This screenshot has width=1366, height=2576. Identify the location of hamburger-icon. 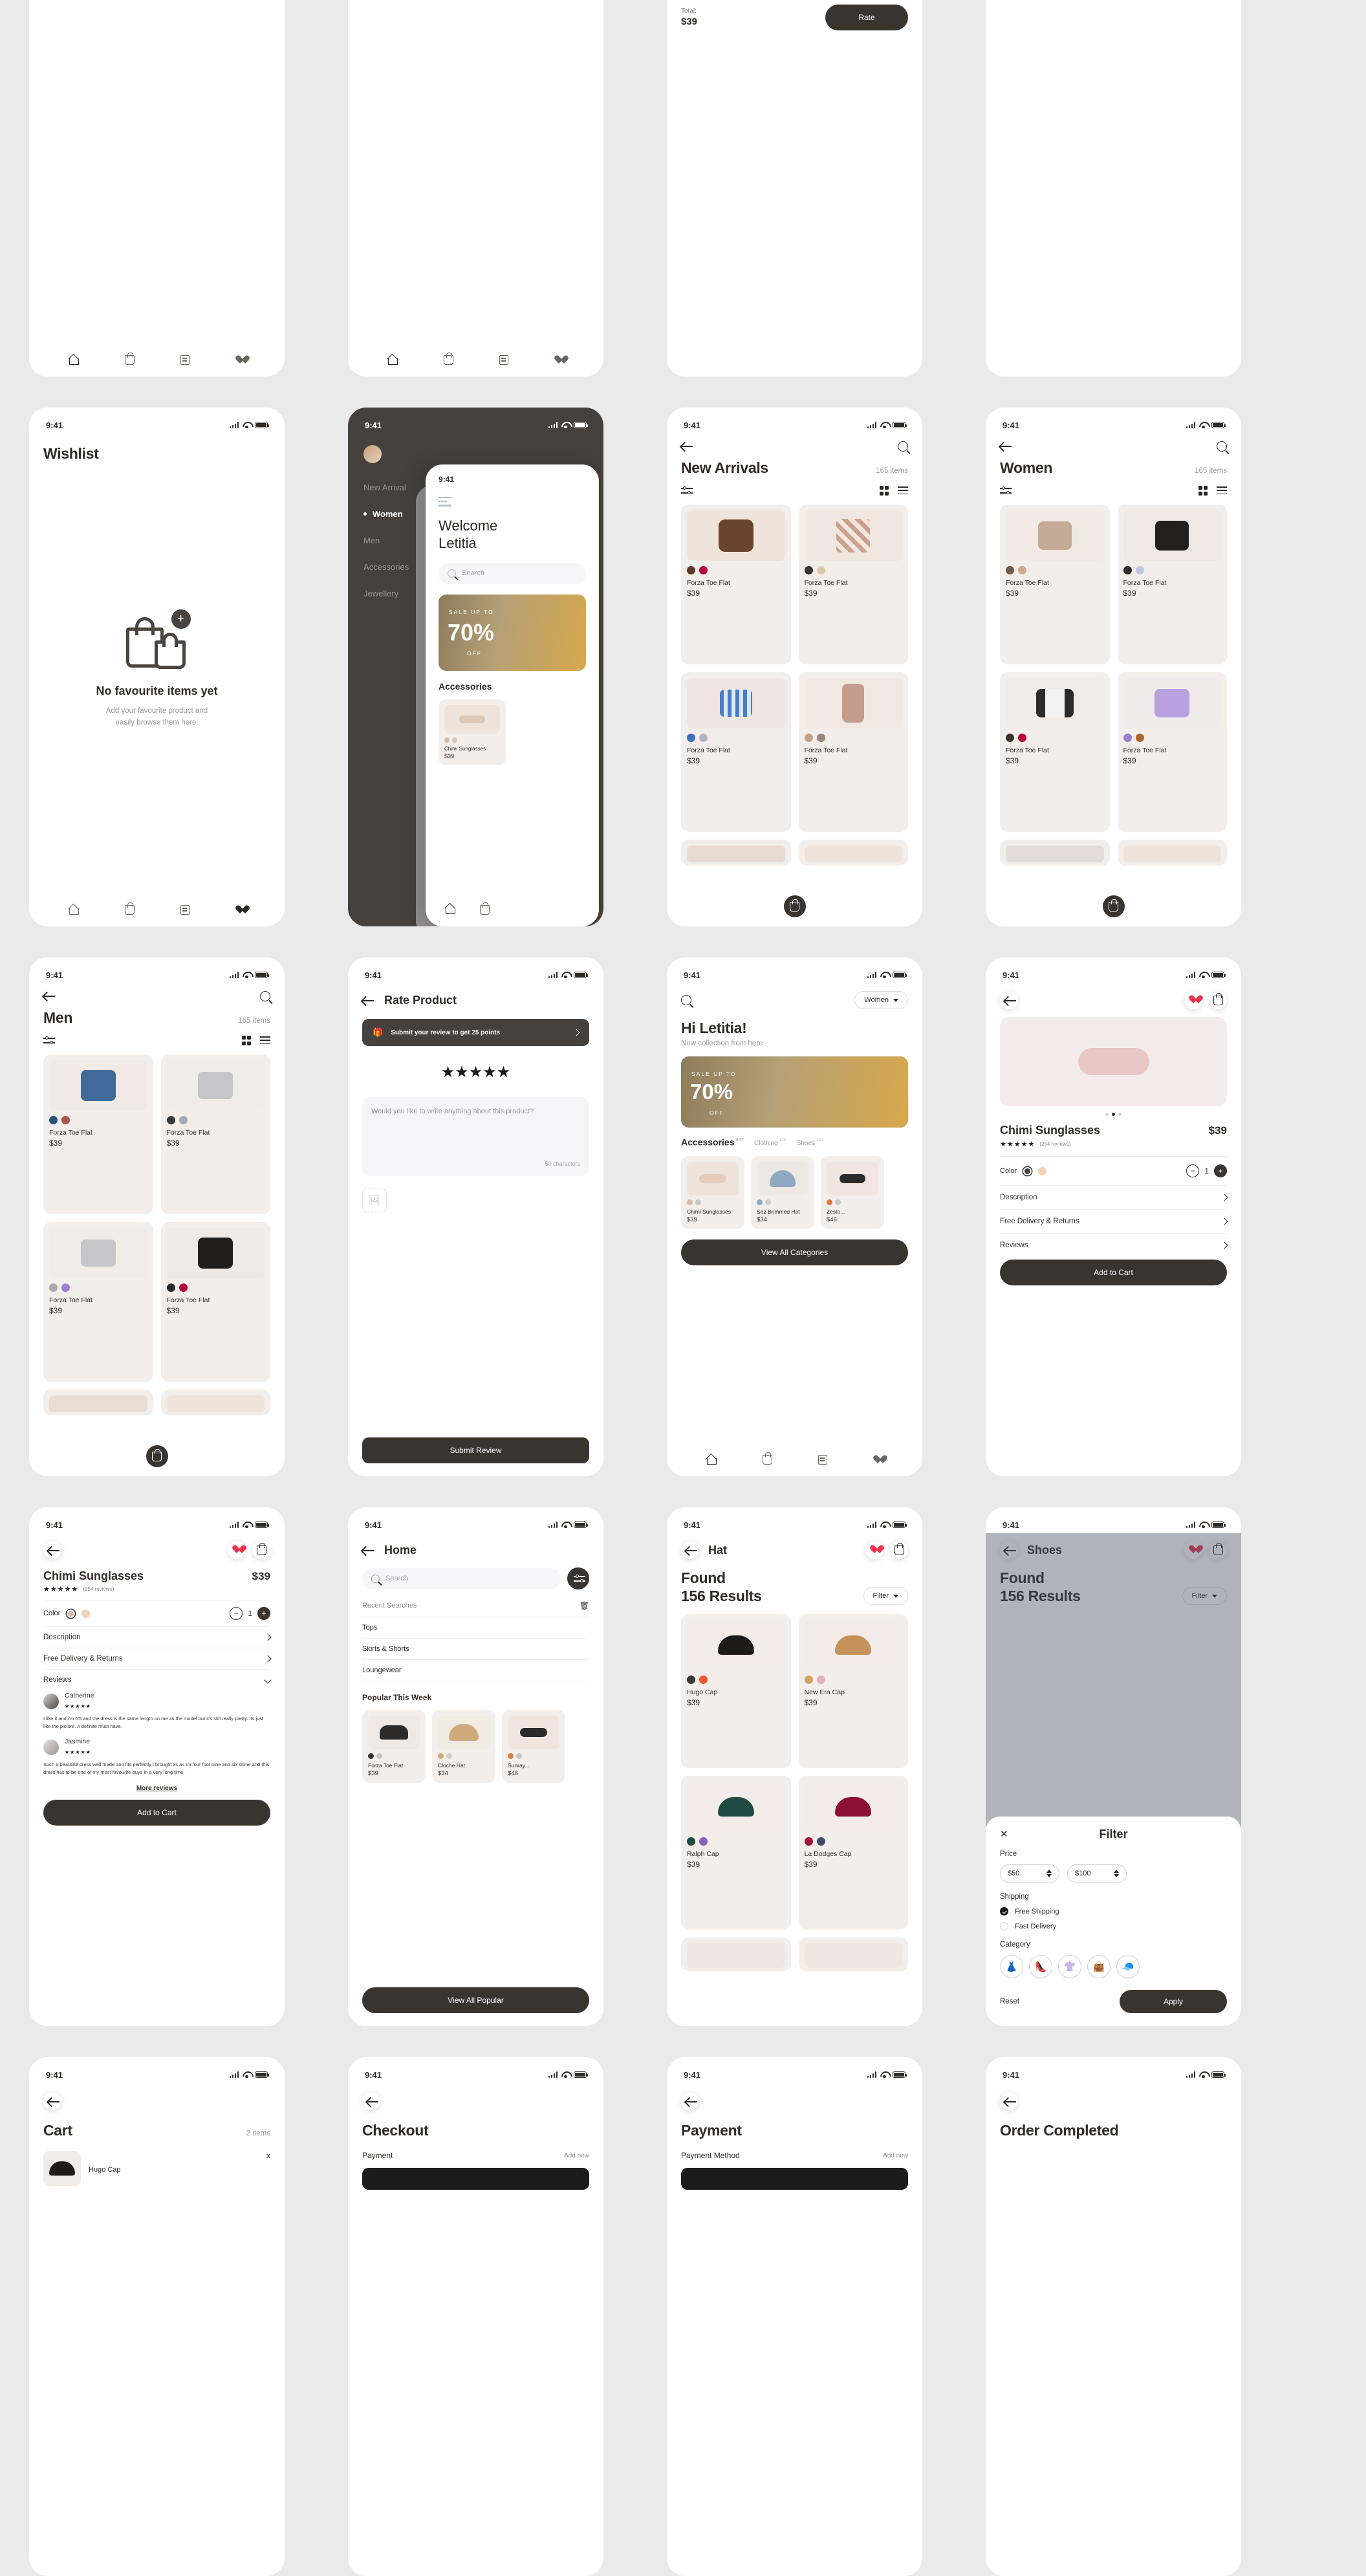
(445, 502).